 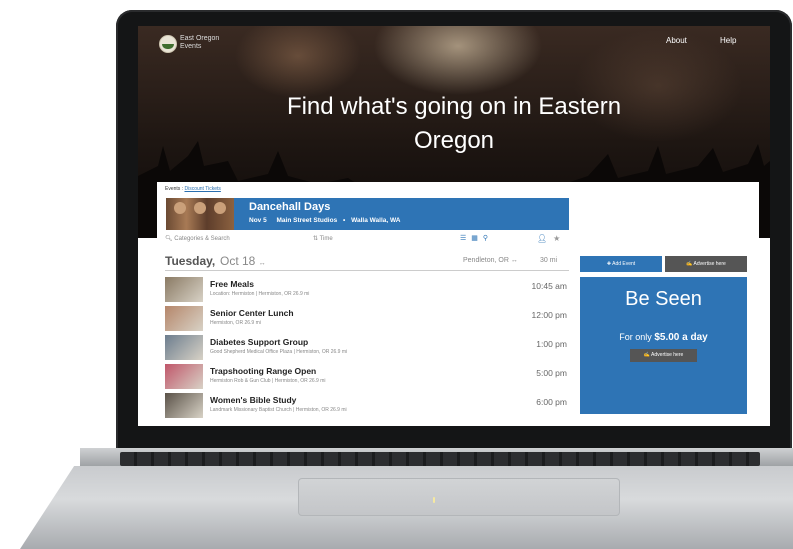 I want to click on featured-event-venue: Main Street Studios, so click(x=307, y=220).